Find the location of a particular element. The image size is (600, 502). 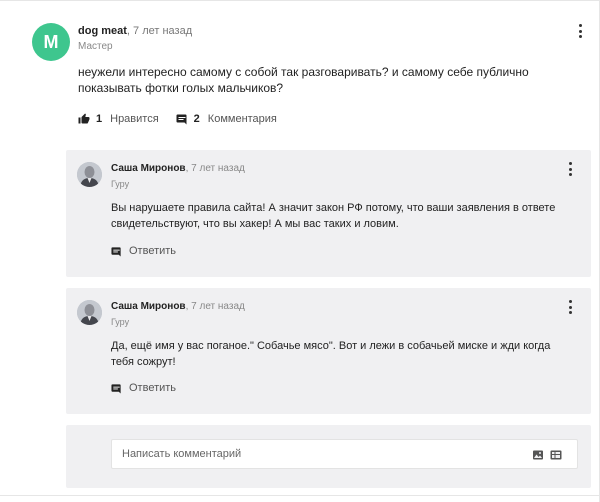

comment-input is located at coordinates (344, 454).